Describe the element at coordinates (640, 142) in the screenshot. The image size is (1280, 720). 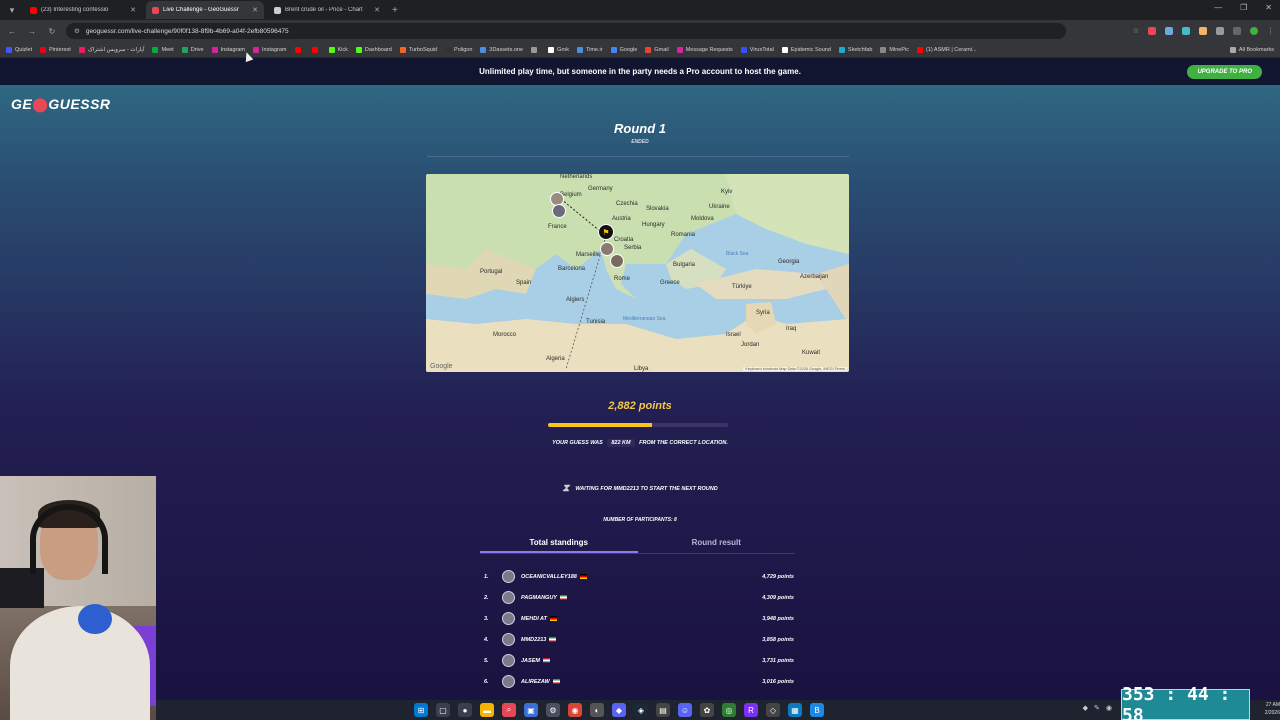
I see `round-status: ENDED` at that location.